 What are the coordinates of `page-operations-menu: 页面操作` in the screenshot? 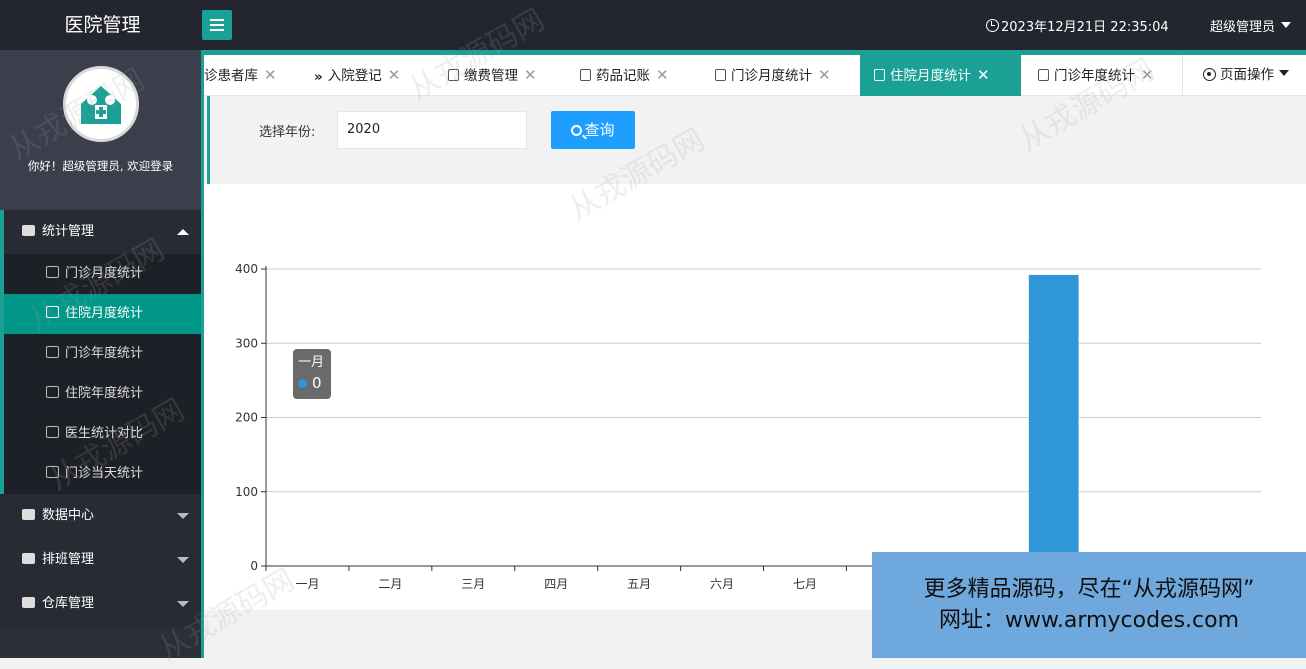 It's located at (1244, 75).